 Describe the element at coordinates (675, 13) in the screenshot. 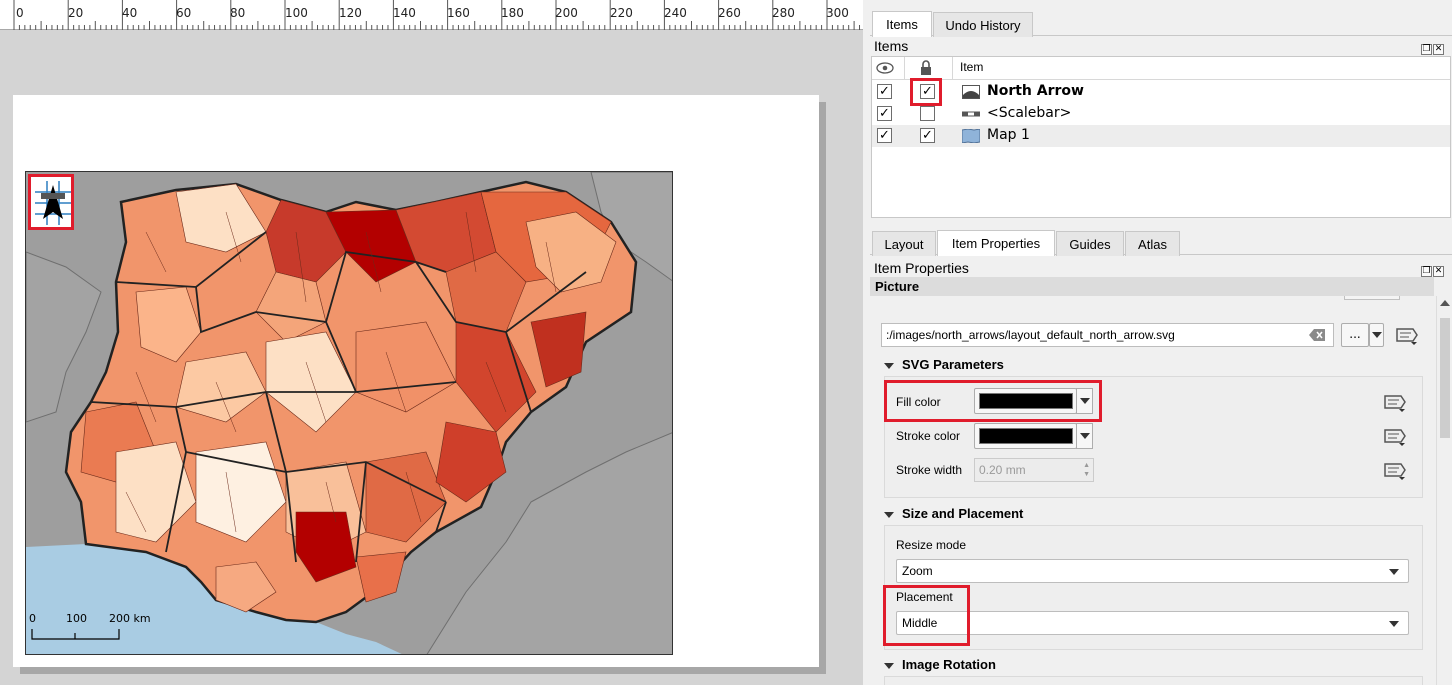

I see `ruler-label: 240` at that location.